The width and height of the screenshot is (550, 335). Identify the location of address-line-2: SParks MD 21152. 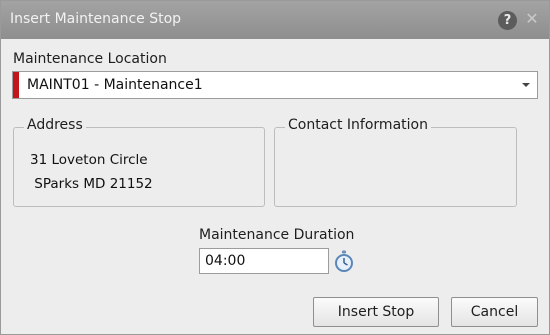
(91, 184).